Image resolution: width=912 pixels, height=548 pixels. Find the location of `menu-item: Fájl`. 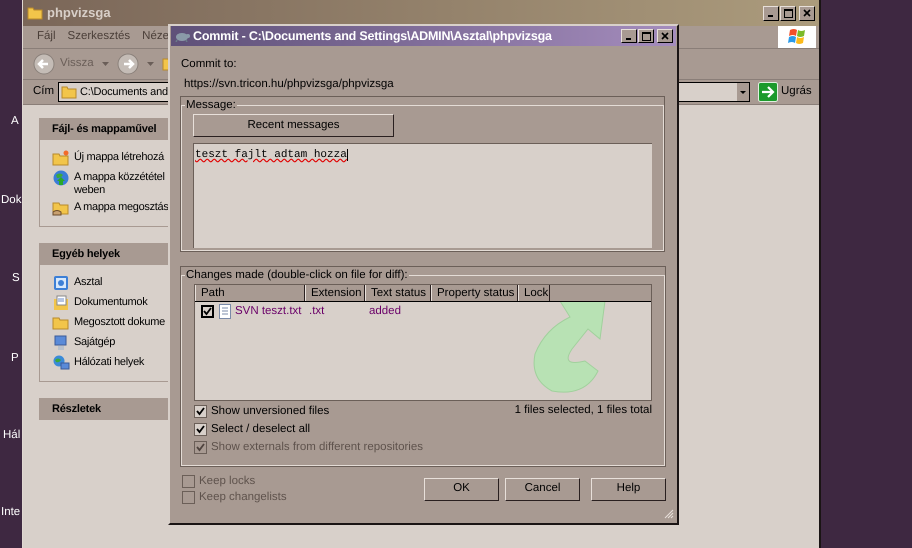

menu-item: Fájl is located at coordinates (46, 37).